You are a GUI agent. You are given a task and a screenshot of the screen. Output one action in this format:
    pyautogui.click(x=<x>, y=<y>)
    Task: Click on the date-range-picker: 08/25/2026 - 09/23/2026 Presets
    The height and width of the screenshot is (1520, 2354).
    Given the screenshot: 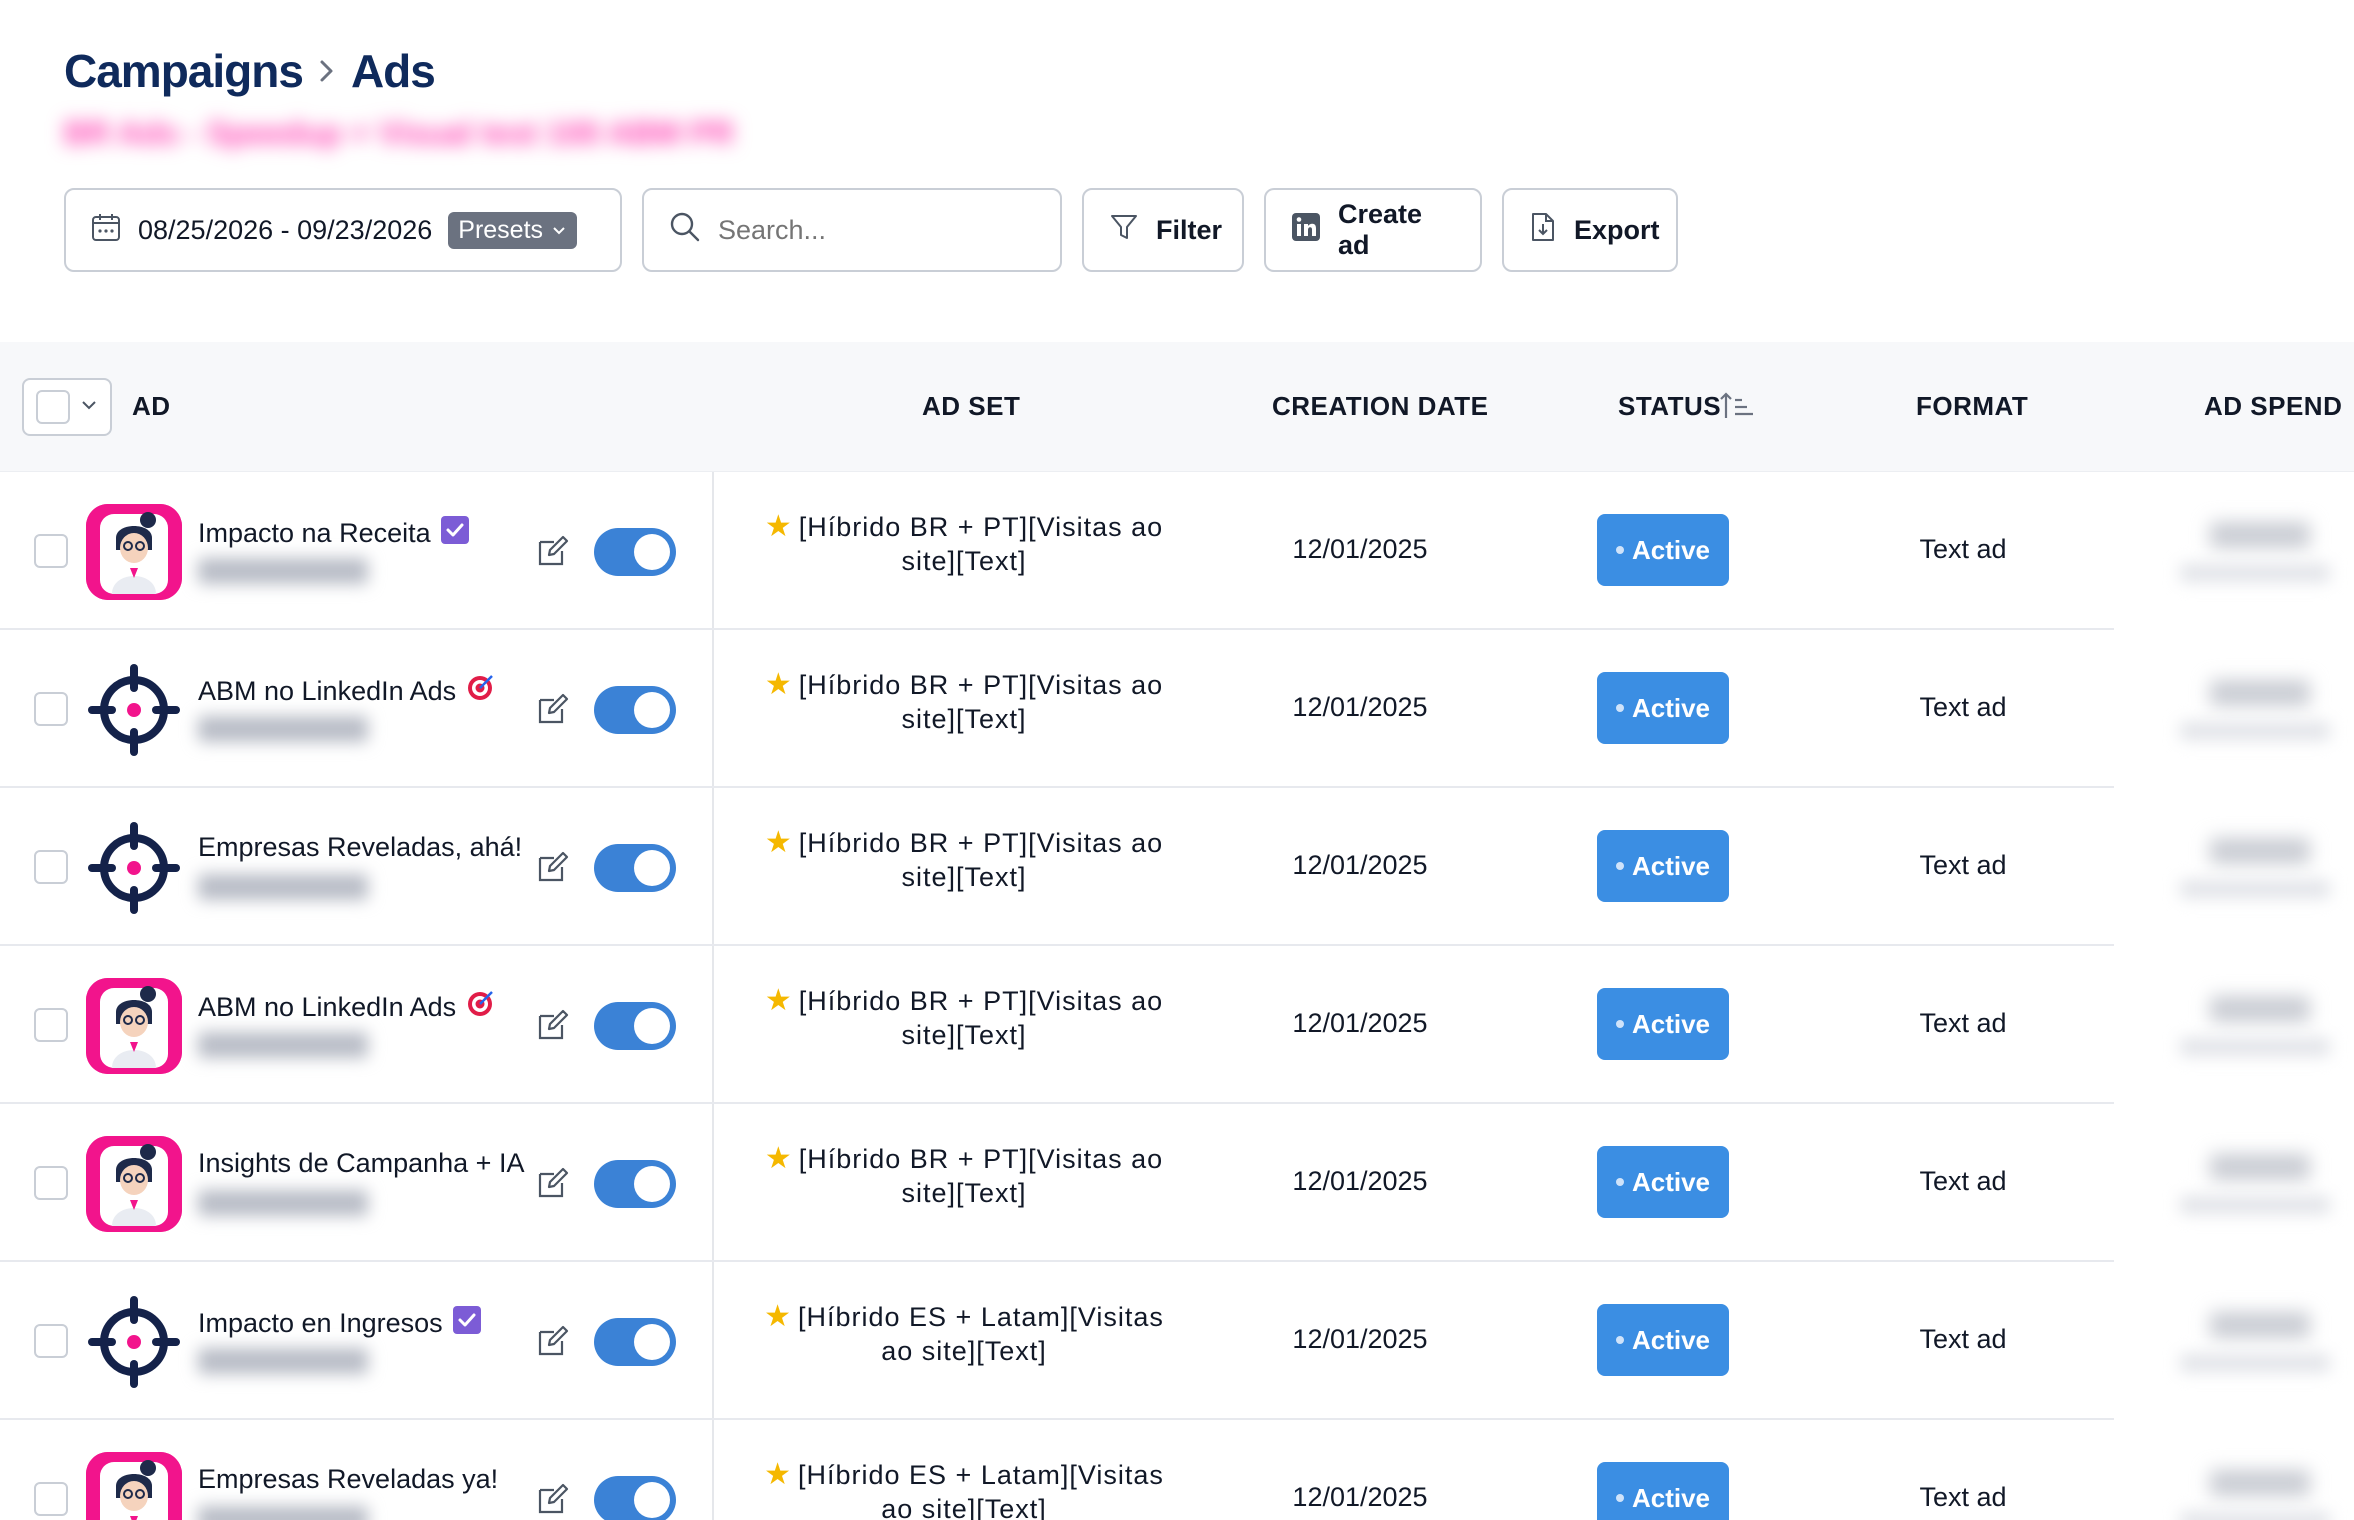 What is the action you would take?
    pyautogui.click(x=343, y=230)
    